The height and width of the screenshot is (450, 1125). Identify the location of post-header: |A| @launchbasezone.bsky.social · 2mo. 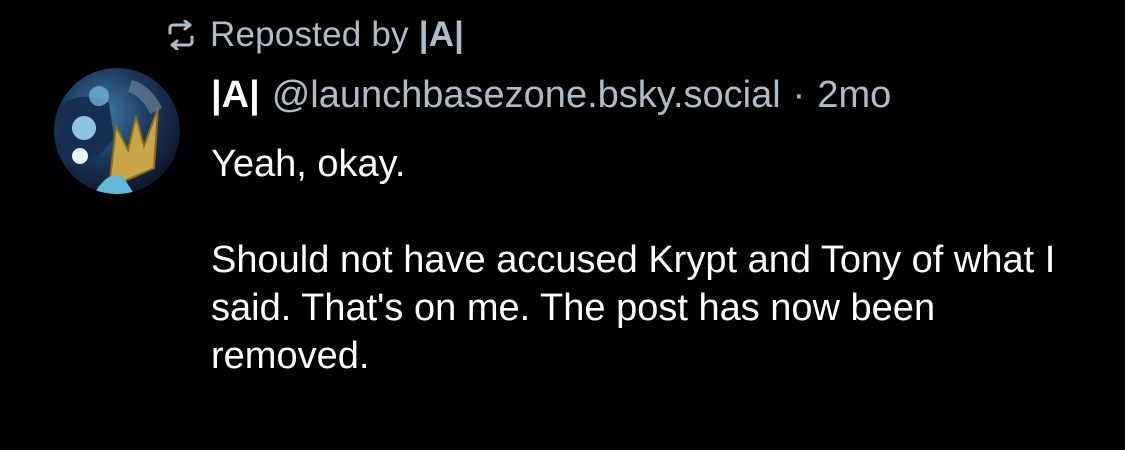
(651, 95).